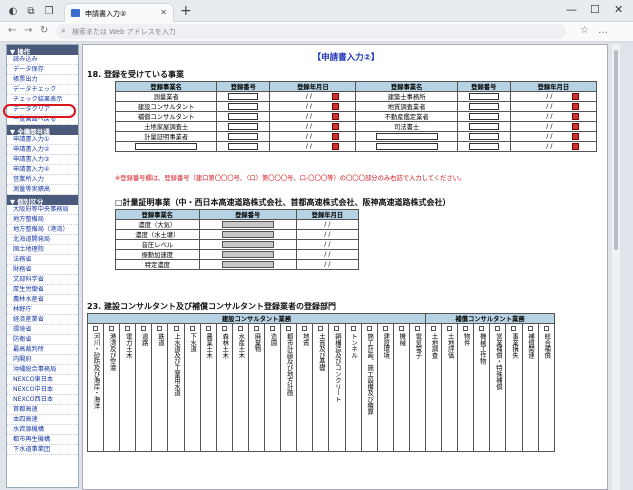  Describe the element at coordinates (616, 150) in the screenshot. I see `scroll-thumb` at that location.